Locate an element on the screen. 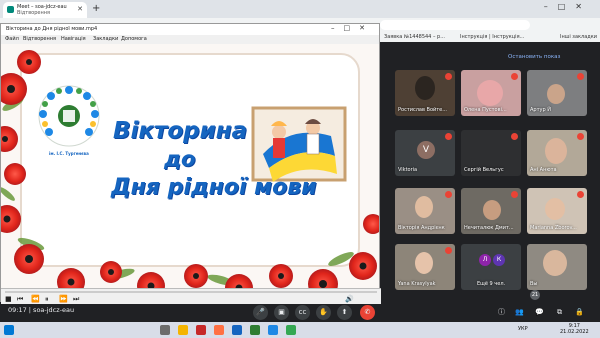  close-tab-icon: ✕ is located at coordinates (80, 9).